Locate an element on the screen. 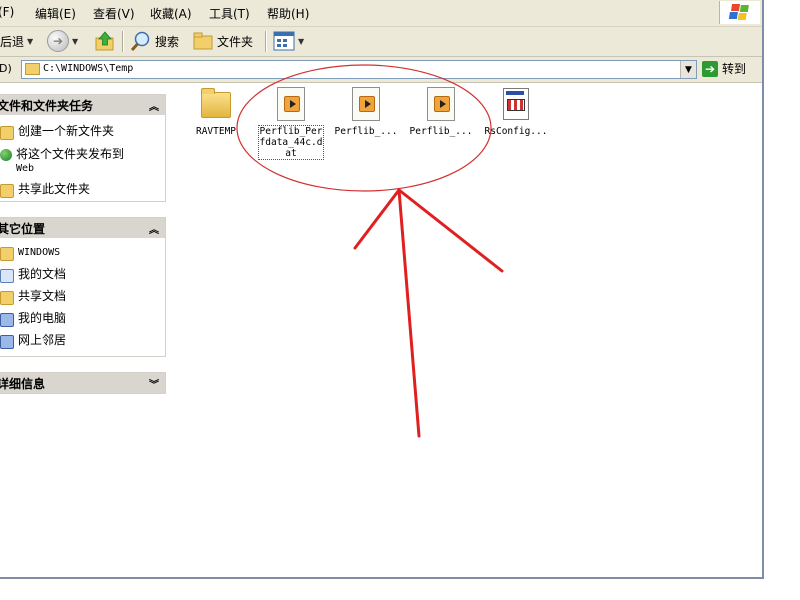 Image resolution: width=800 pixels, height=600 pixels. config-file-icon is located at coordinates (516, 104).